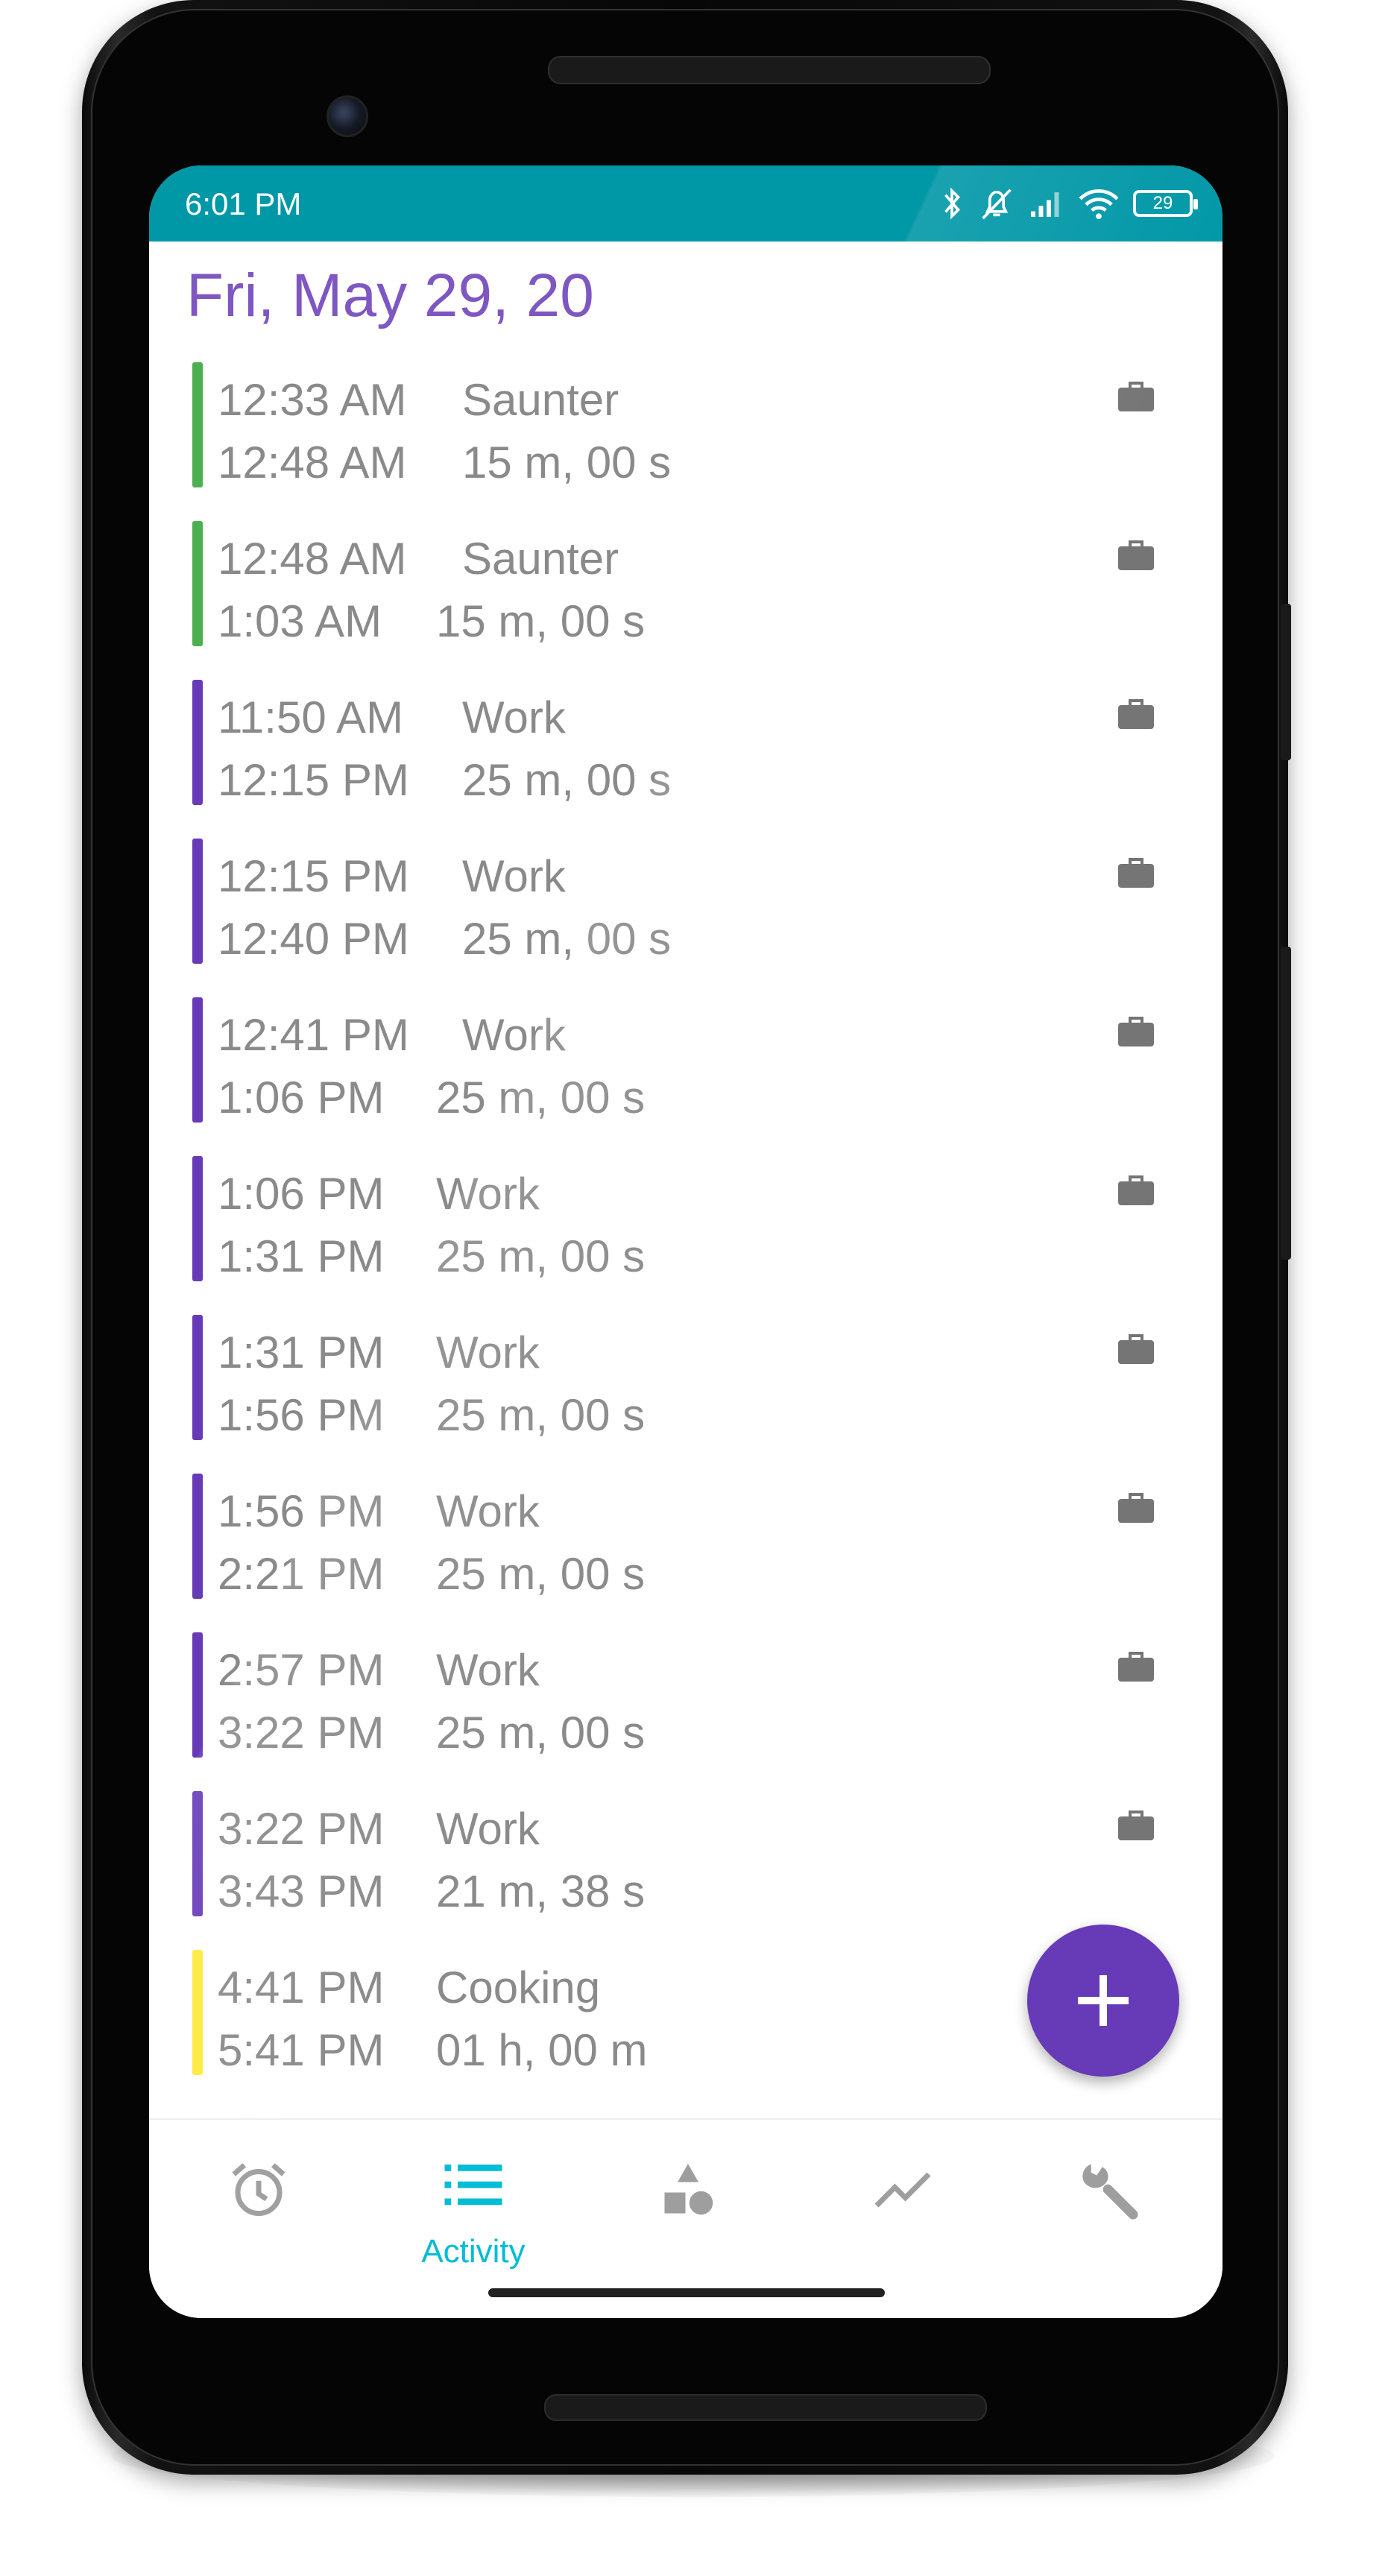 This screenshot has width=1385, height=2576. What do you see at coordinates (685, 1218) in the screenshot?
I see `activity-entry: 1:06 PM Work 1:31 PM 25 m, 00 s` at bounding box center [685, 1218].